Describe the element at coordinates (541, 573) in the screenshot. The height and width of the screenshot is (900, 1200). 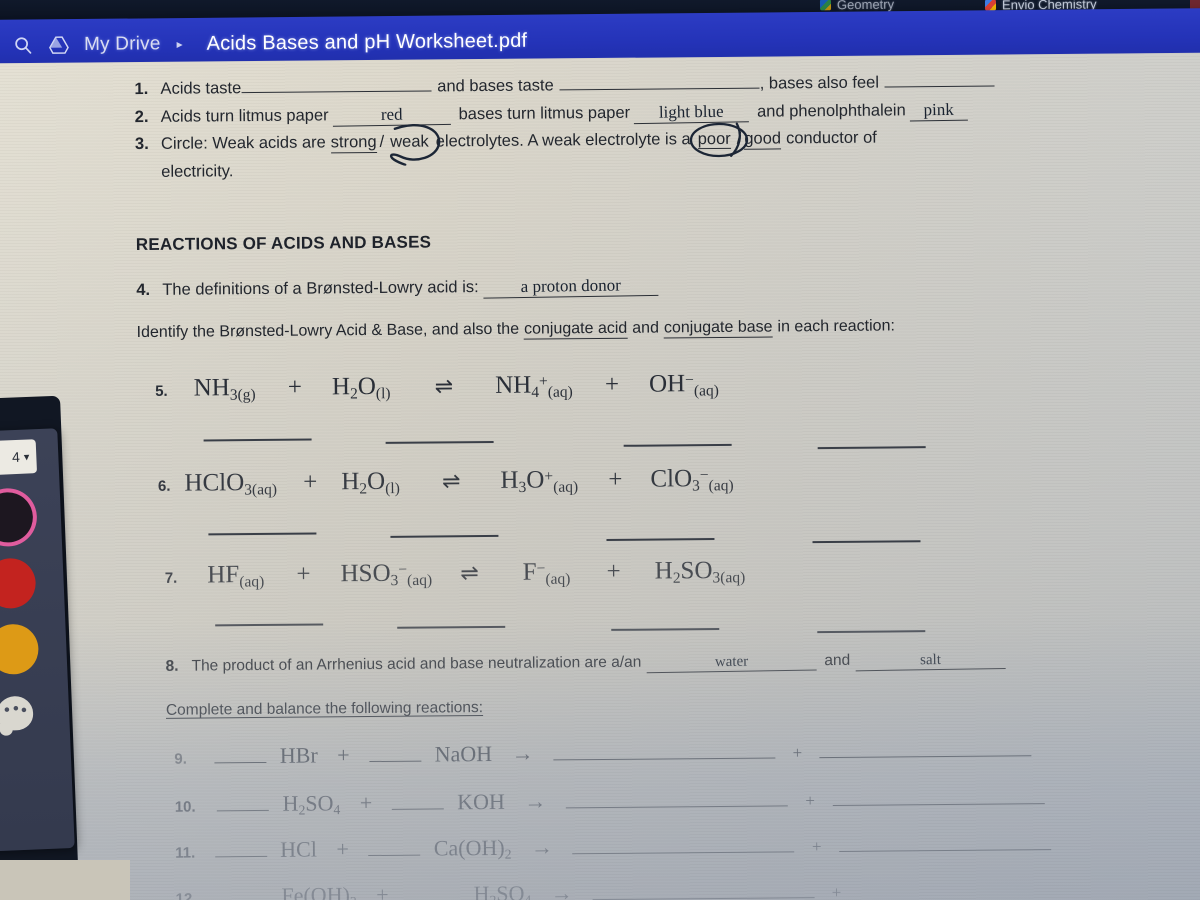
I see `equation-product-1: F−(aq)` at that location.